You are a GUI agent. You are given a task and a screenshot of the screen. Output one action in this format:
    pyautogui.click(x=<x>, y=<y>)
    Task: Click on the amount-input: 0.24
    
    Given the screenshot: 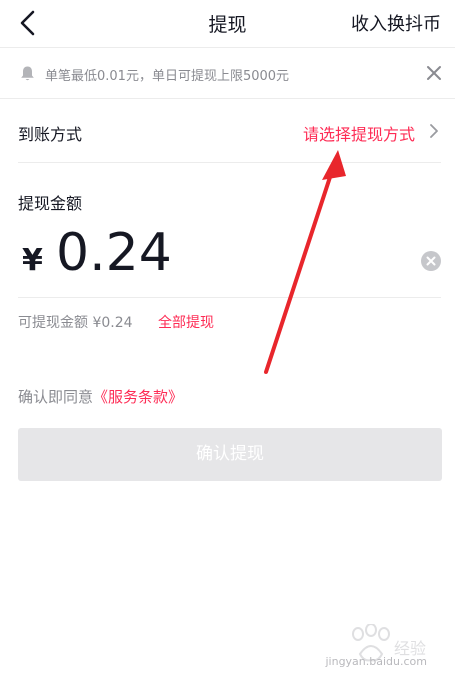 What is the action you would take?
    pyautogui.click(x=114, y=253)
    